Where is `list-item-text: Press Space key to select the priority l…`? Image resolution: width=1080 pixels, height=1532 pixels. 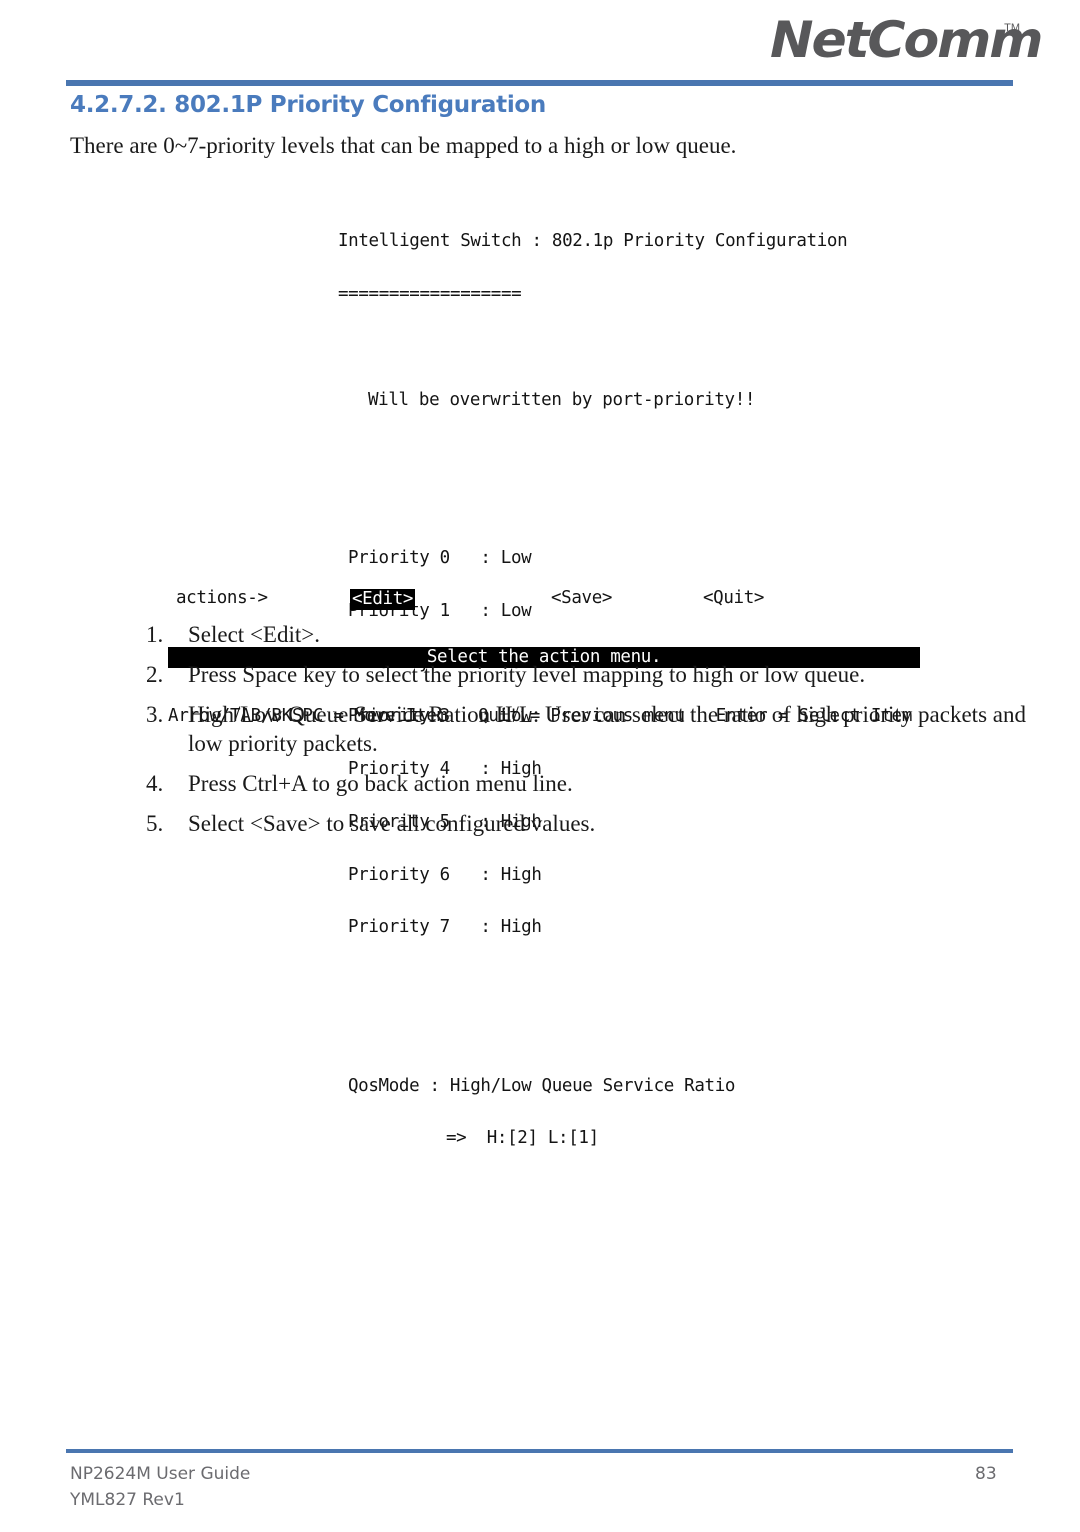
list-item-text: Press Space key to select the priority l… is located at coordinates (527, 674).